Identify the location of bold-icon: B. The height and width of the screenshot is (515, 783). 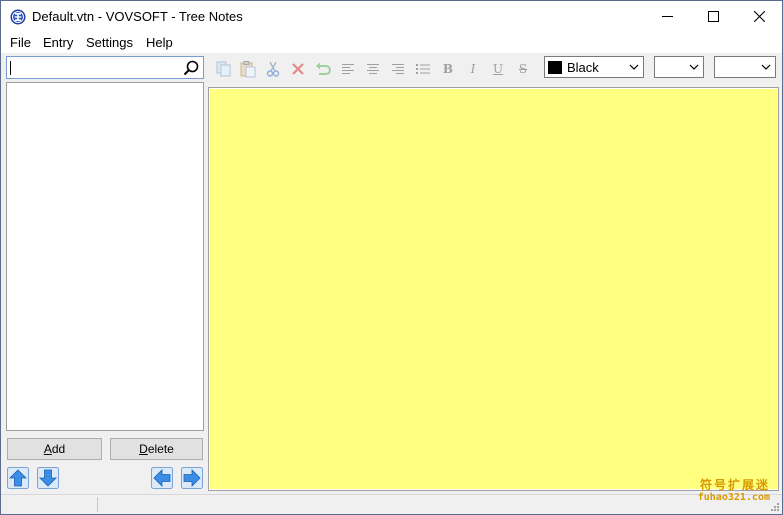
(448, 69).